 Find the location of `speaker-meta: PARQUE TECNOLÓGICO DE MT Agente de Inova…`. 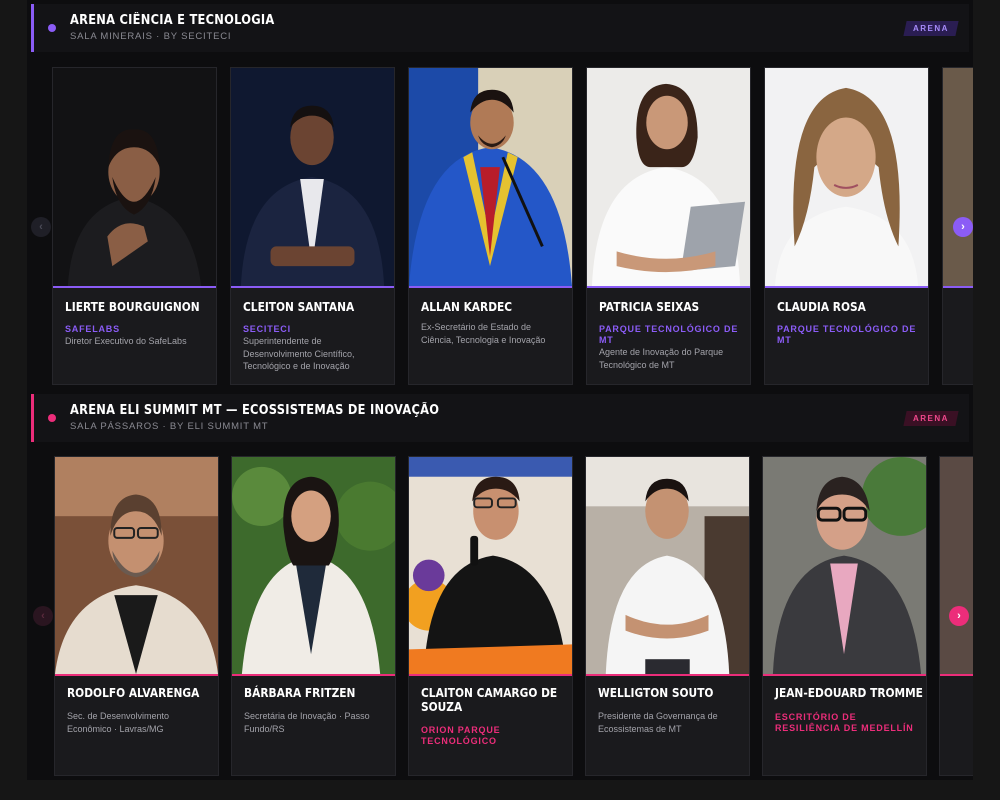

speaker-meta: PARQUE TECNOLÓGICO DE MT Agente de Inova… is located at coordinates (669, 347).